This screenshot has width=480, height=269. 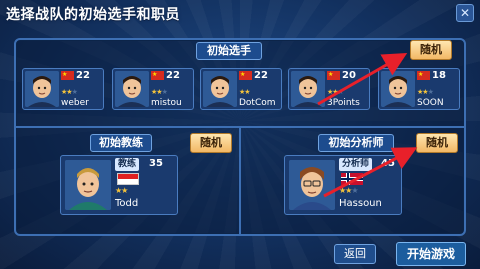 What do you see at coordinates (128, 179) in the screenshot?
I see `indonesia-flag-icon` at bounding box center [128, 179].